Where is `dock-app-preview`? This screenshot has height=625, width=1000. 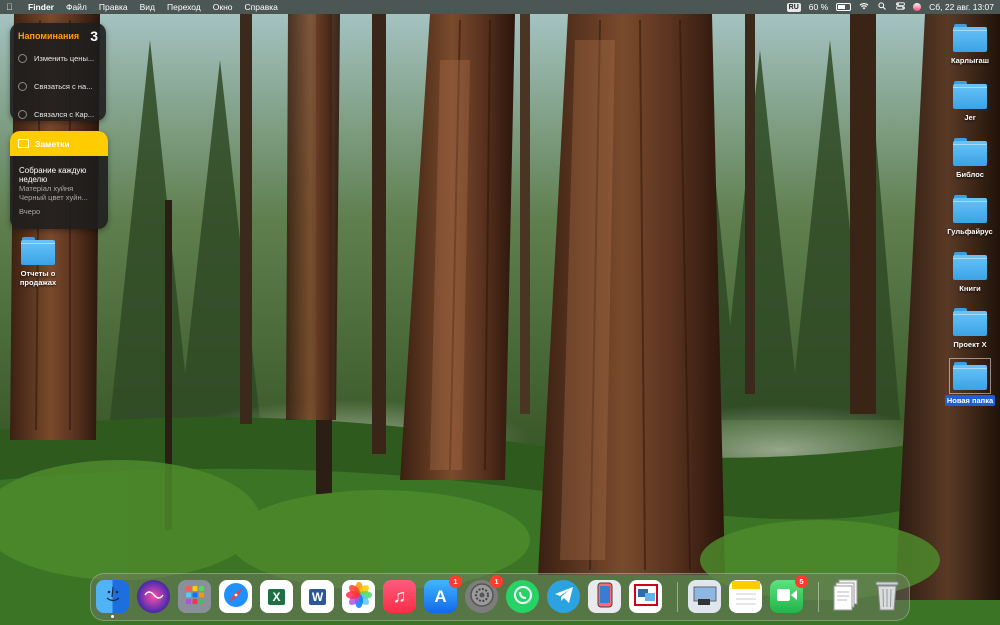 dock-app-preview is located at coordinates (704, 596).